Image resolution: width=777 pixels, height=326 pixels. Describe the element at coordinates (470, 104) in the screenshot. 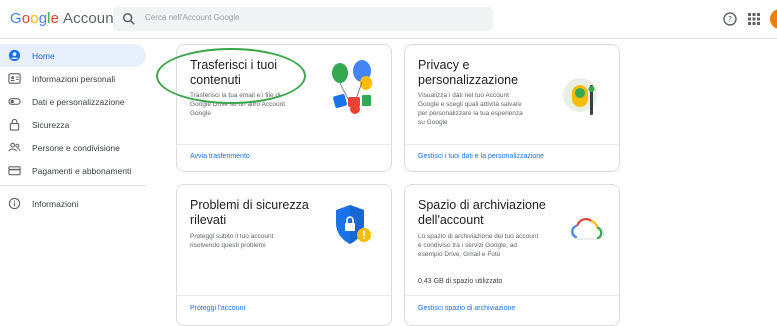

I see `desc-line: Google e scegli quali attività salvare` at that location.